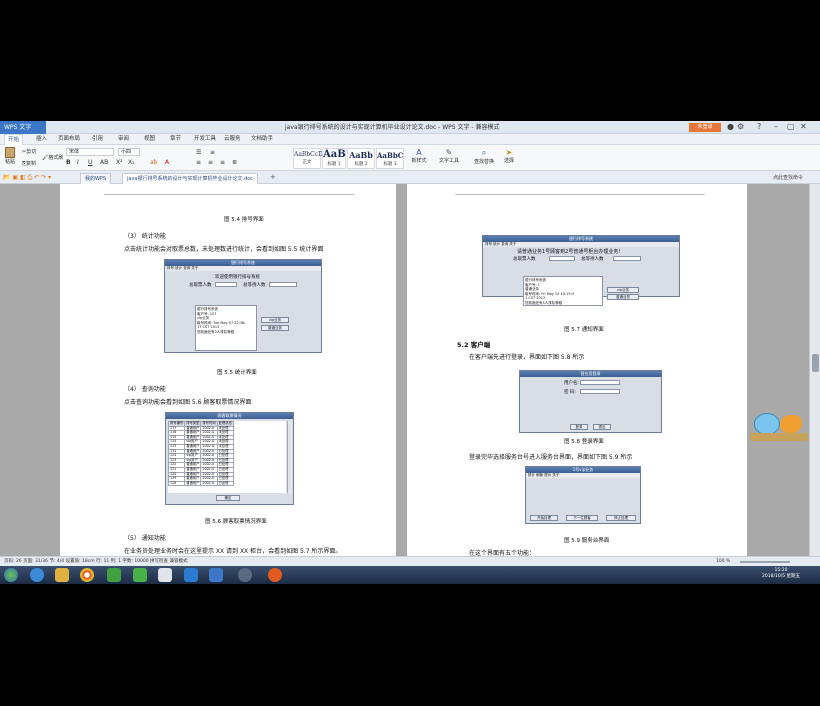  I want to click on tab-my-wps: 我的WPS, so click(96, 178).